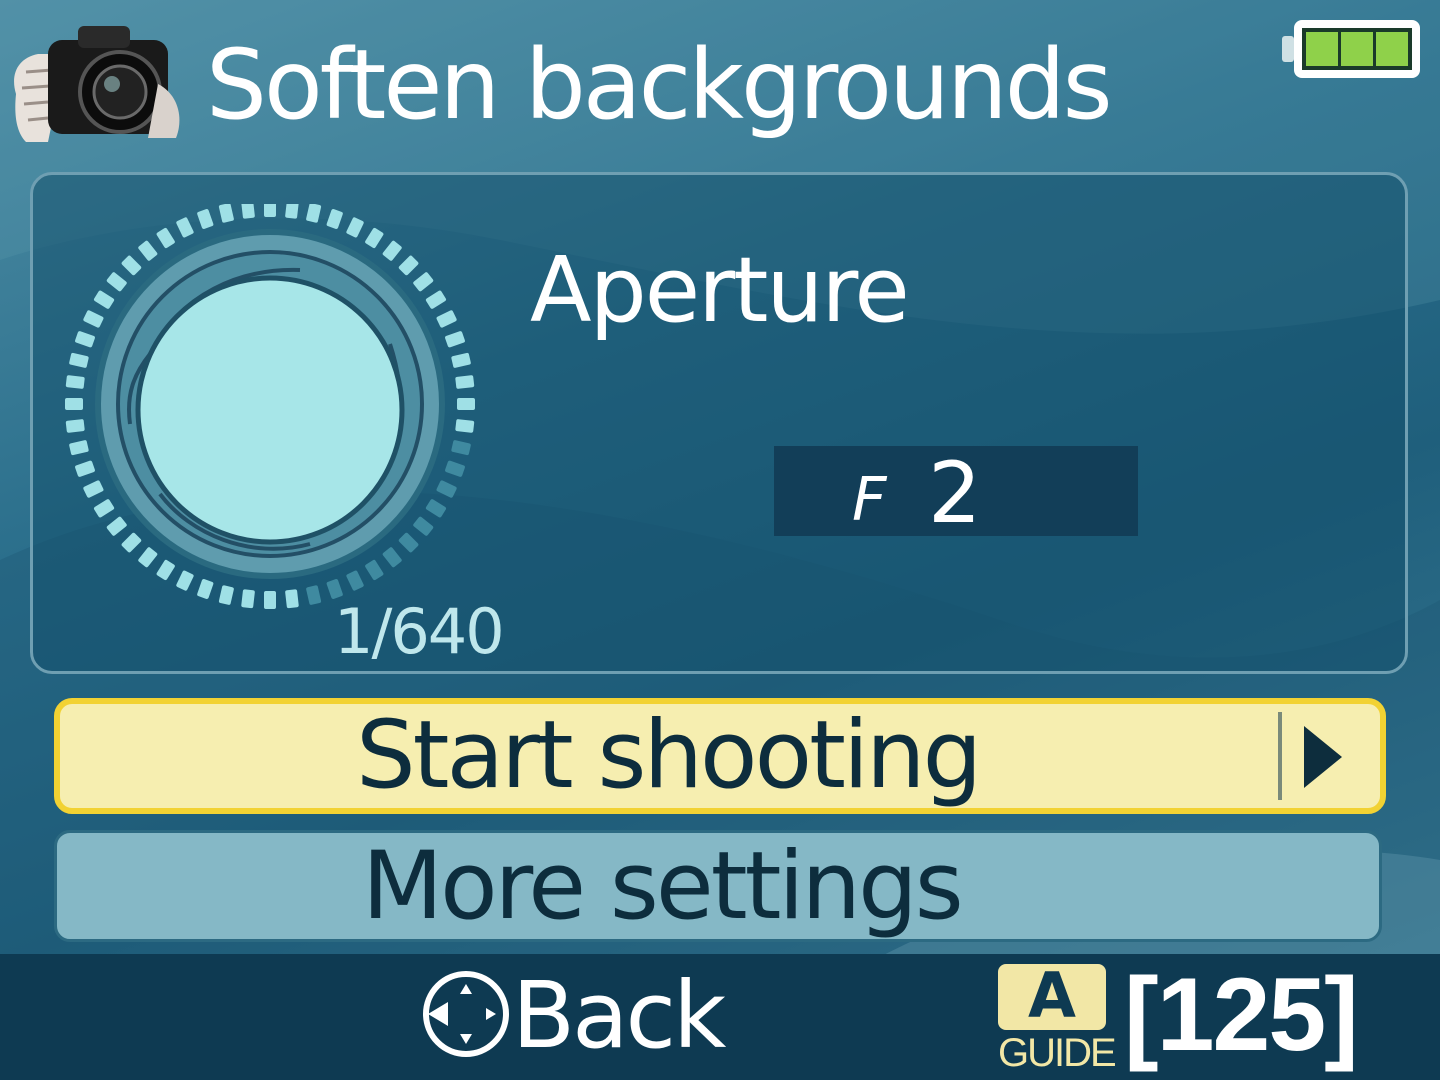 The width and height of the screenshot is (1440, 1080). What do you see at coordinates (1322, 757) in the screenshot?
I see `arrow-right-icon` at bounding box center [1322, 757].